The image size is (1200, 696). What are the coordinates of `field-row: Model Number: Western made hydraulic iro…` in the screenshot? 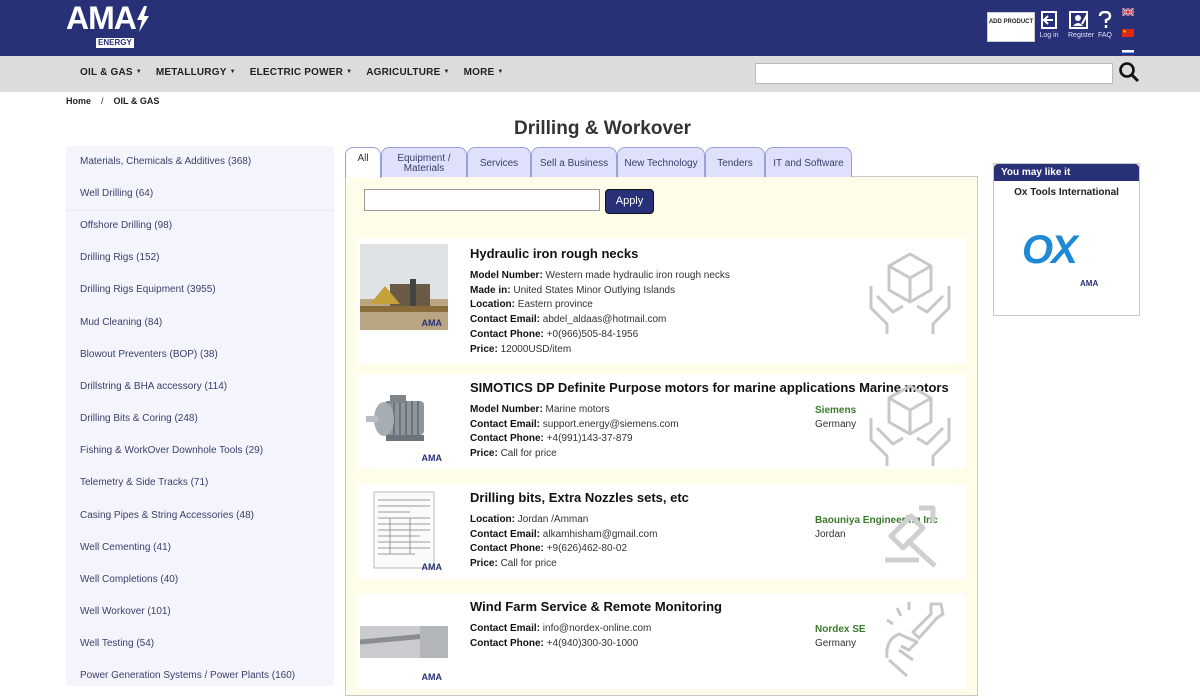 It's located at (600, 276).